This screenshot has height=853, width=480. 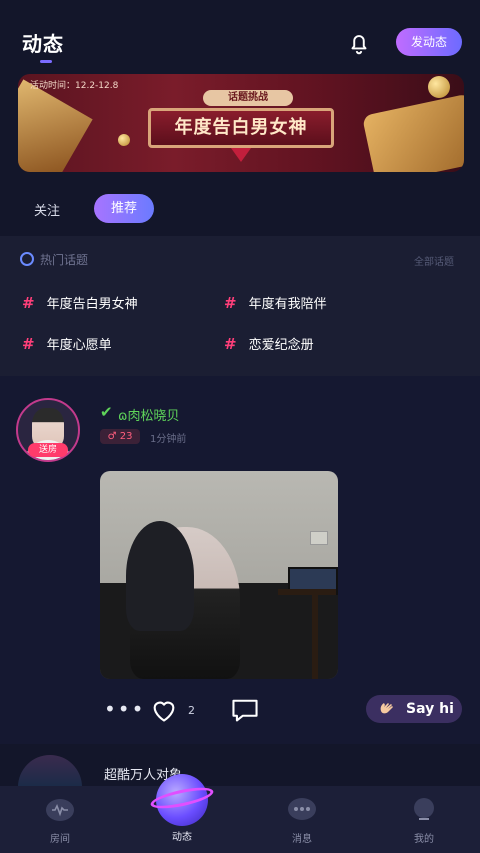 What do you see at coordinates (124, 208) in the screenshot?
I see `tab-recommend: 推荐` at bounding box center [124, 208].